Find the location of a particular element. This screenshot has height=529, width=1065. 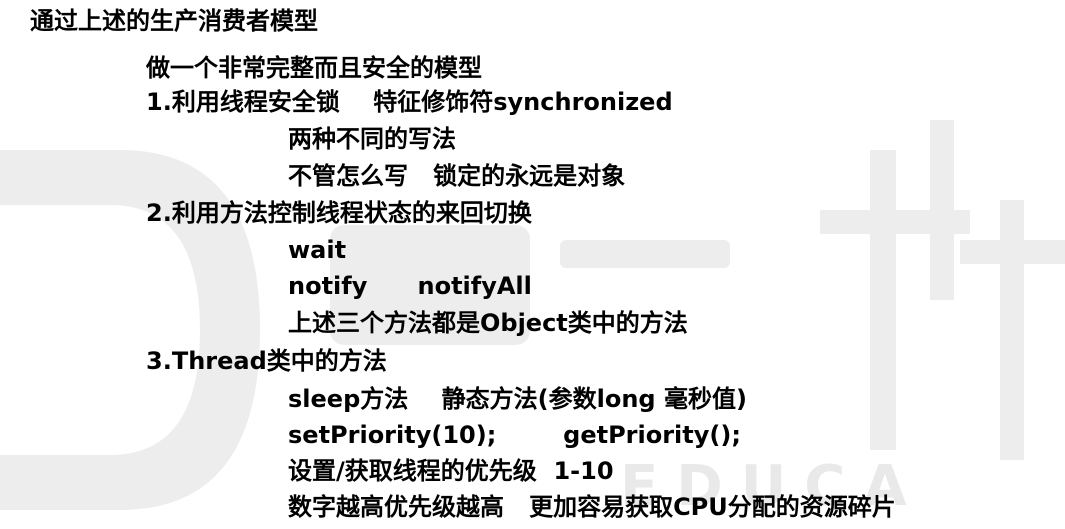

doc-line-7: wait is located at coordinates (317, 250).